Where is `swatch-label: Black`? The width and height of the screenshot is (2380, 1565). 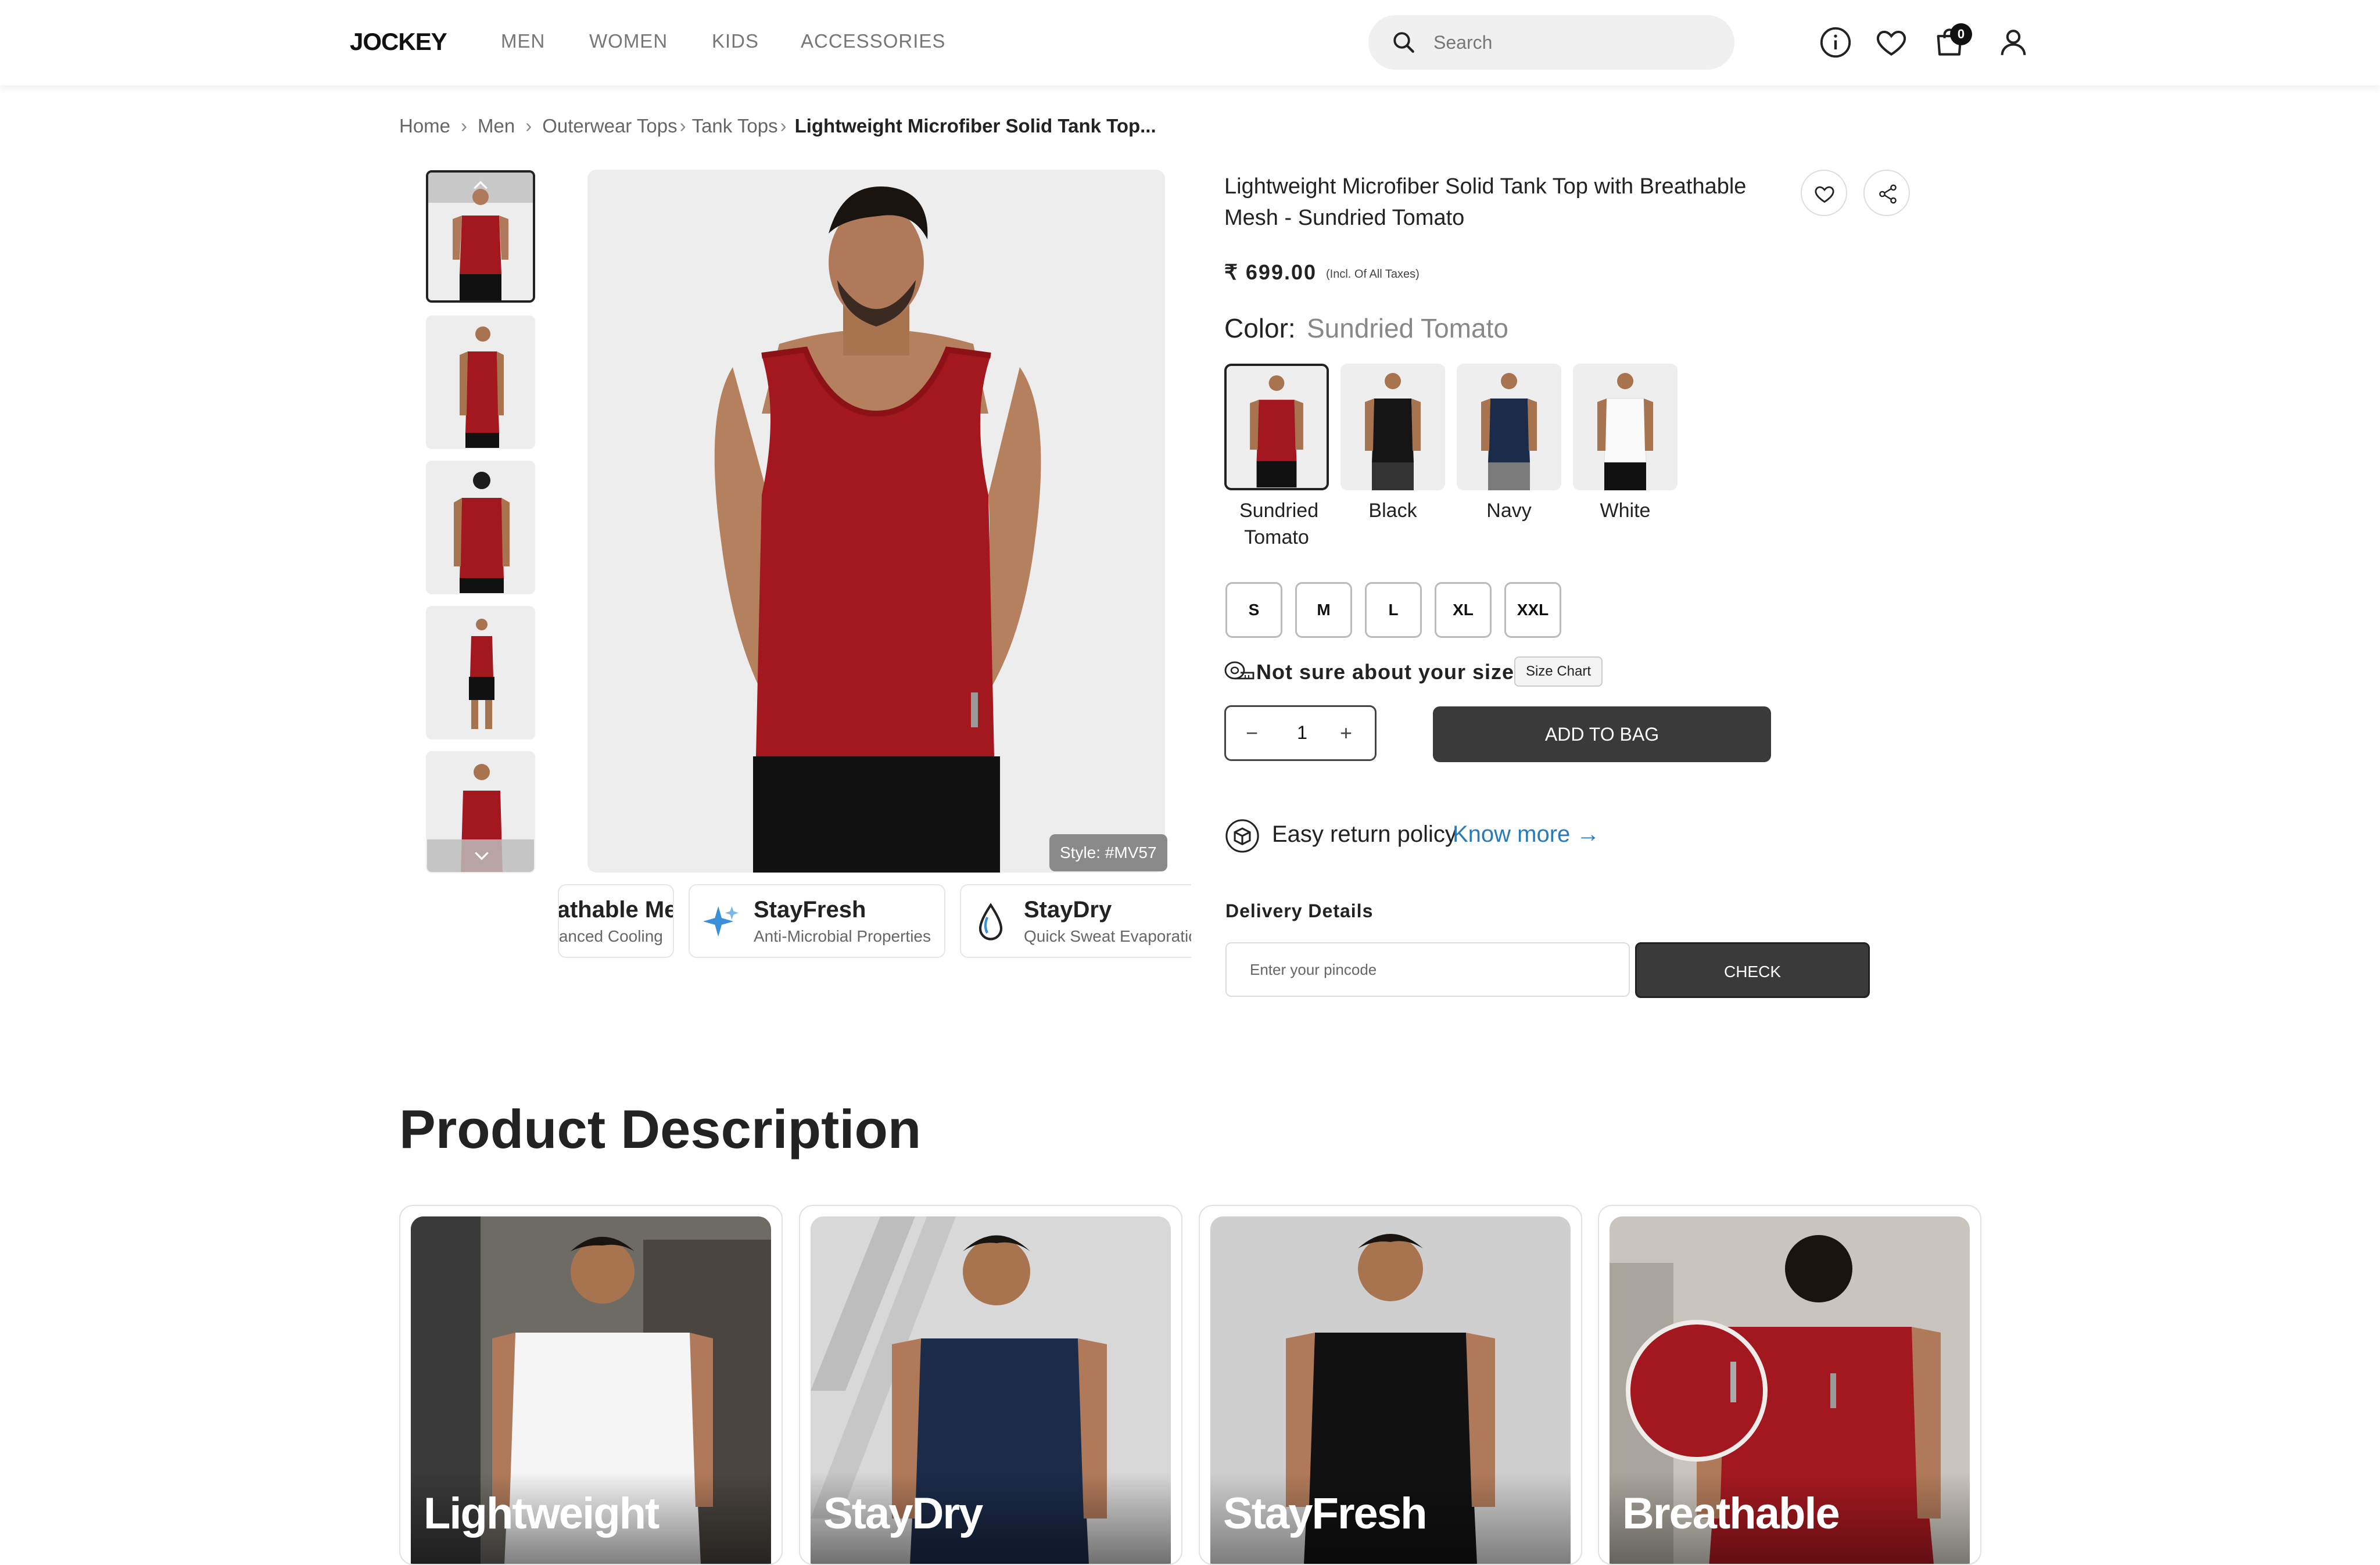 swatch-label: Black is located at coordinates (1392, 511).